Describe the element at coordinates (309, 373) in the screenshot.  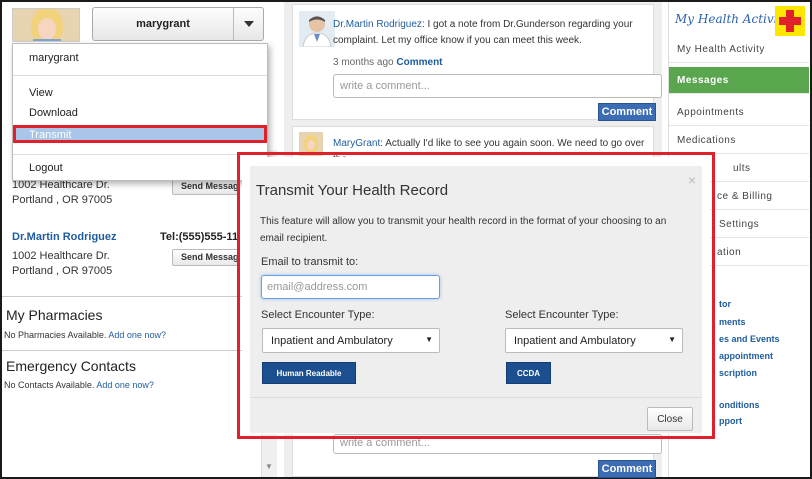
I see `human-readable-button: Human Readable` at that location.